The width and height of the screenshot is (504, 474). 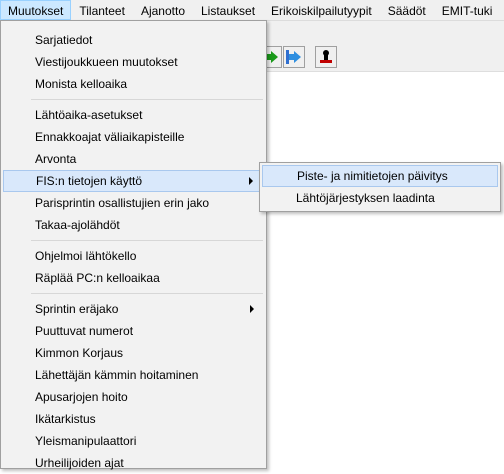 I want to click on menu-item-monista-kelloaika: Monista kelloaika, so click(x=133, y=84).